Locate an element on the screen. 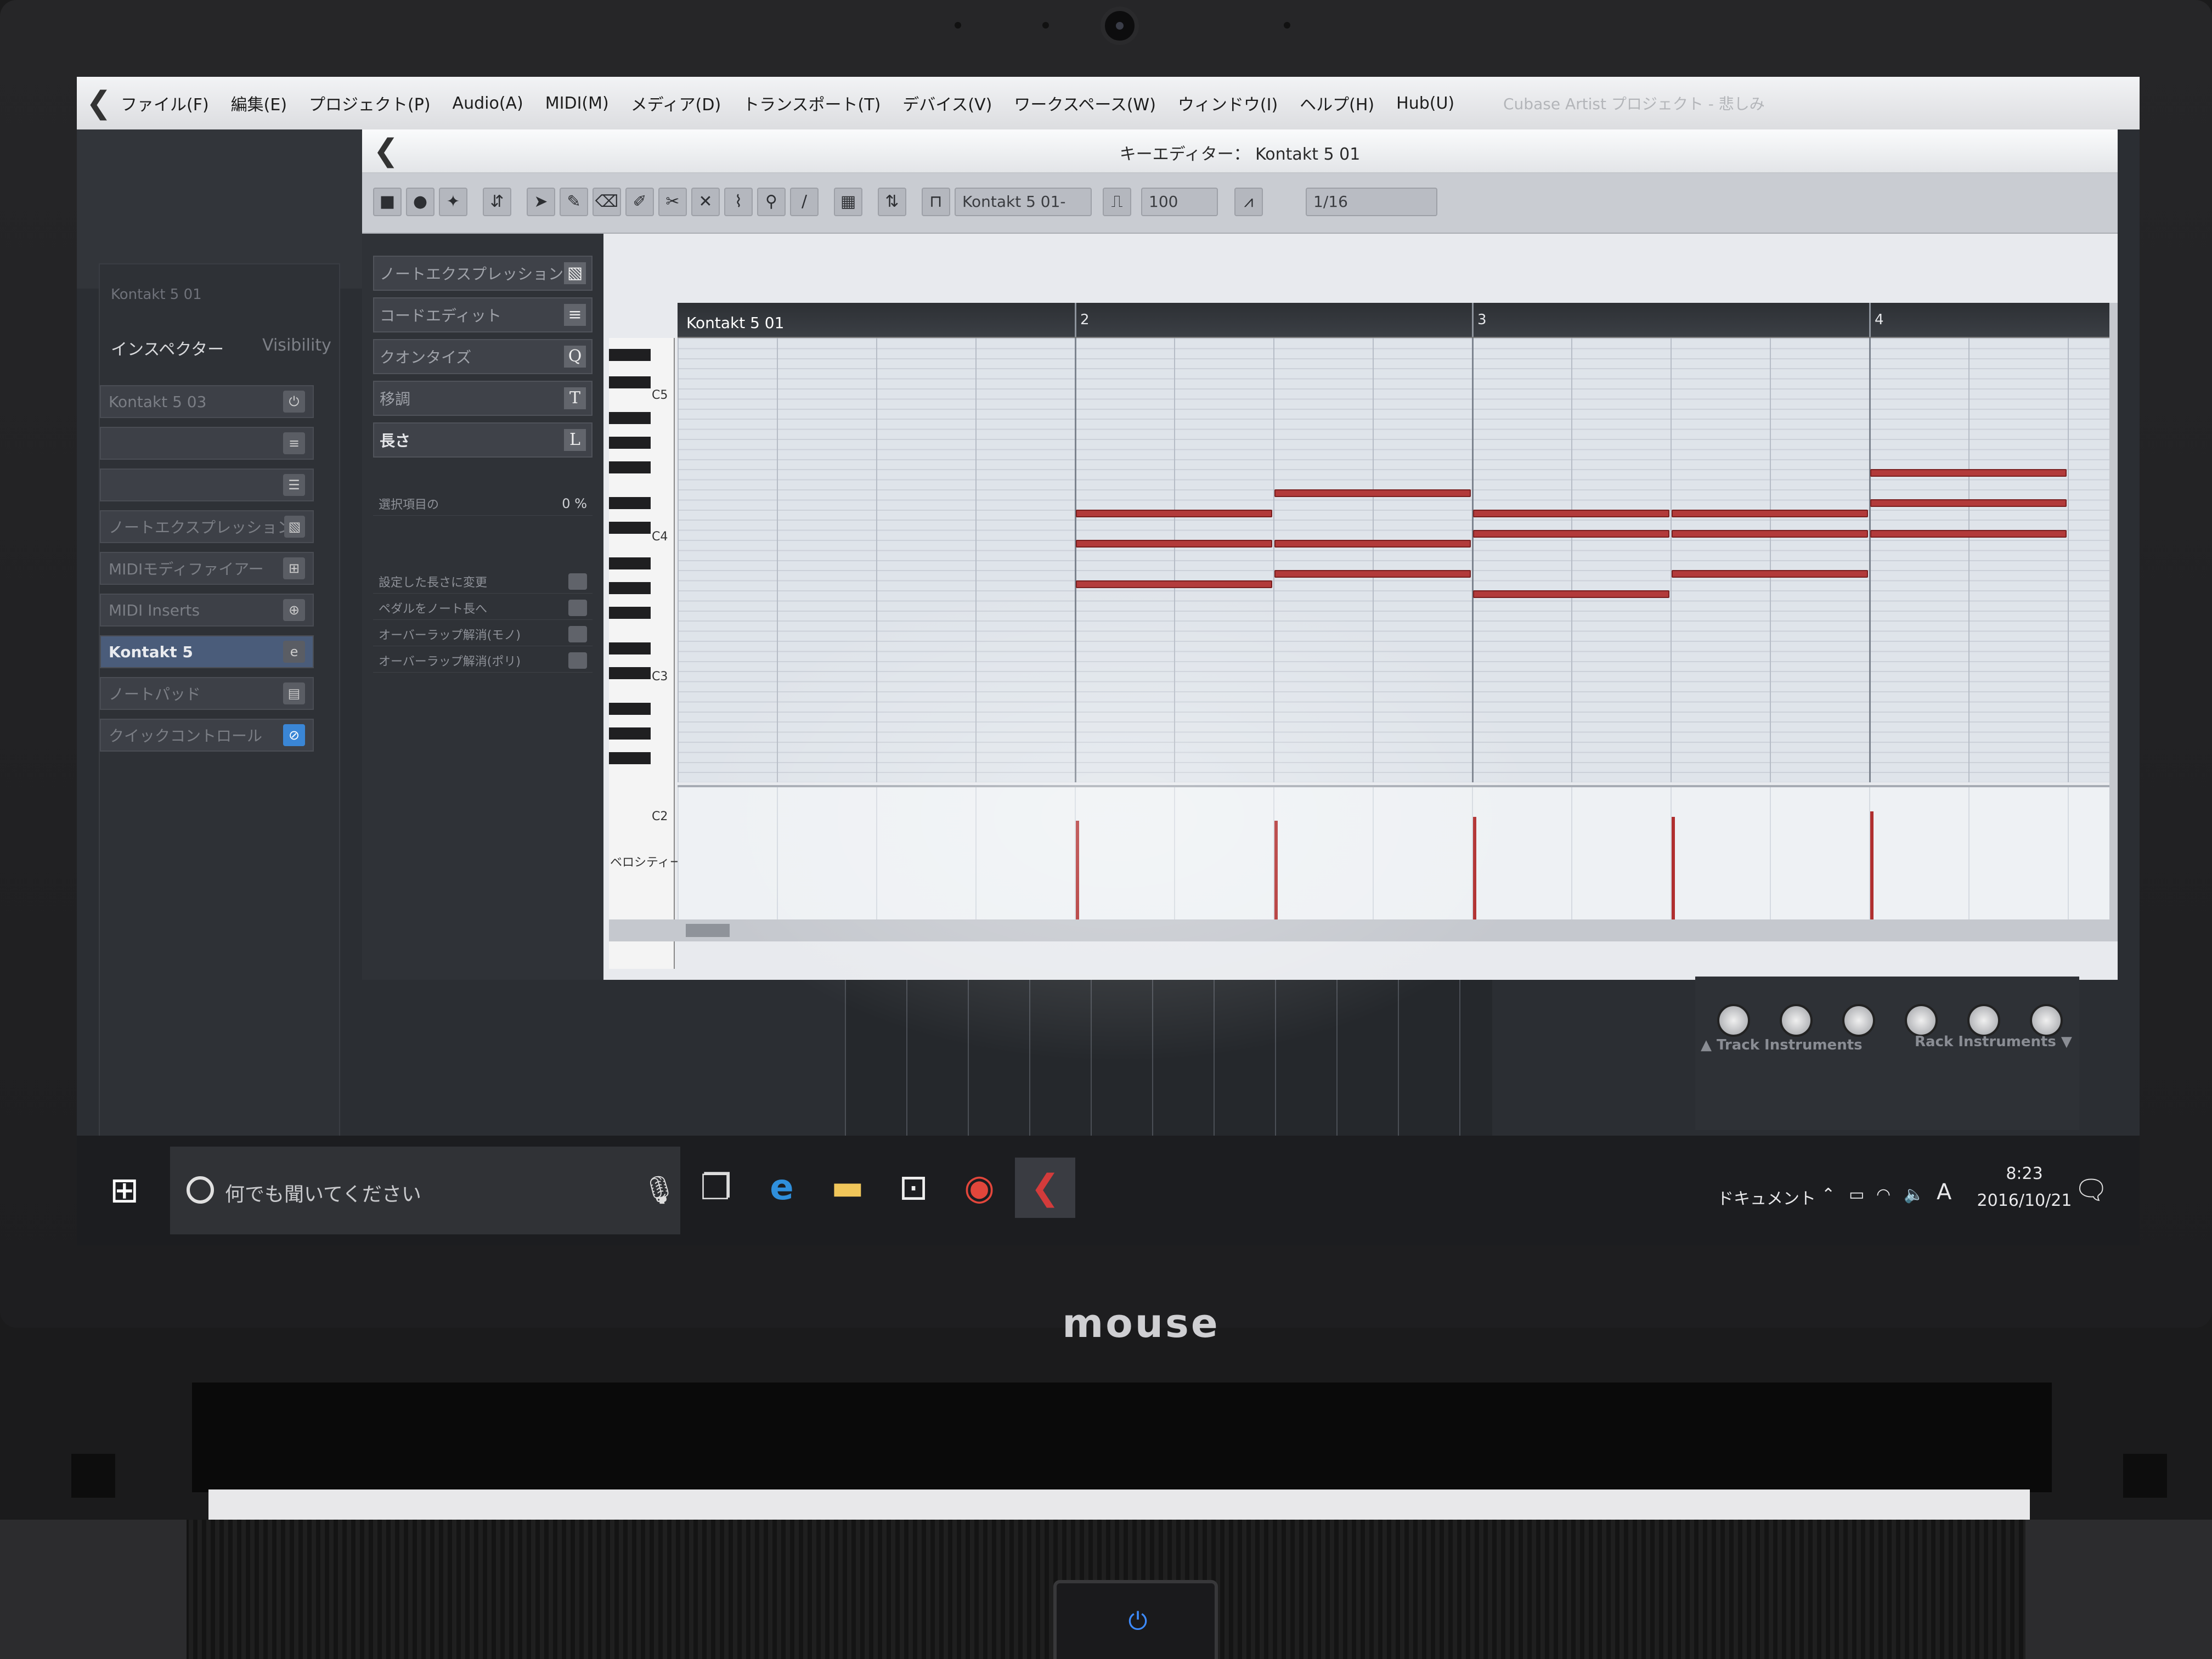 Image resolution: width=2212 pixels, height=1659 pixels. part-icon: ⊓ is located at coordinates (936, 202).